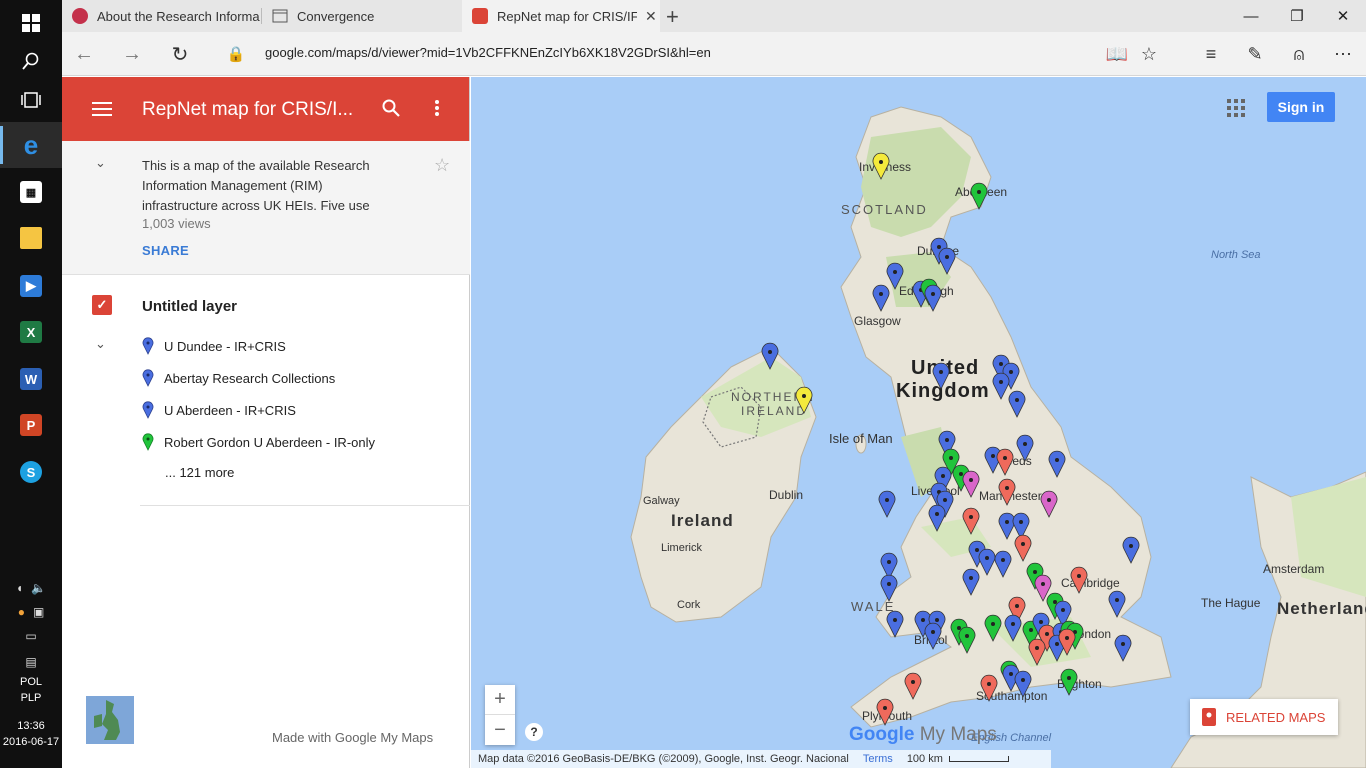 Image resolution: width=1366 pixels, height=768 pixels. Describe the element at coordinates (31, 690) in the screenshot. I see `input-language: POL PLP` at that location.